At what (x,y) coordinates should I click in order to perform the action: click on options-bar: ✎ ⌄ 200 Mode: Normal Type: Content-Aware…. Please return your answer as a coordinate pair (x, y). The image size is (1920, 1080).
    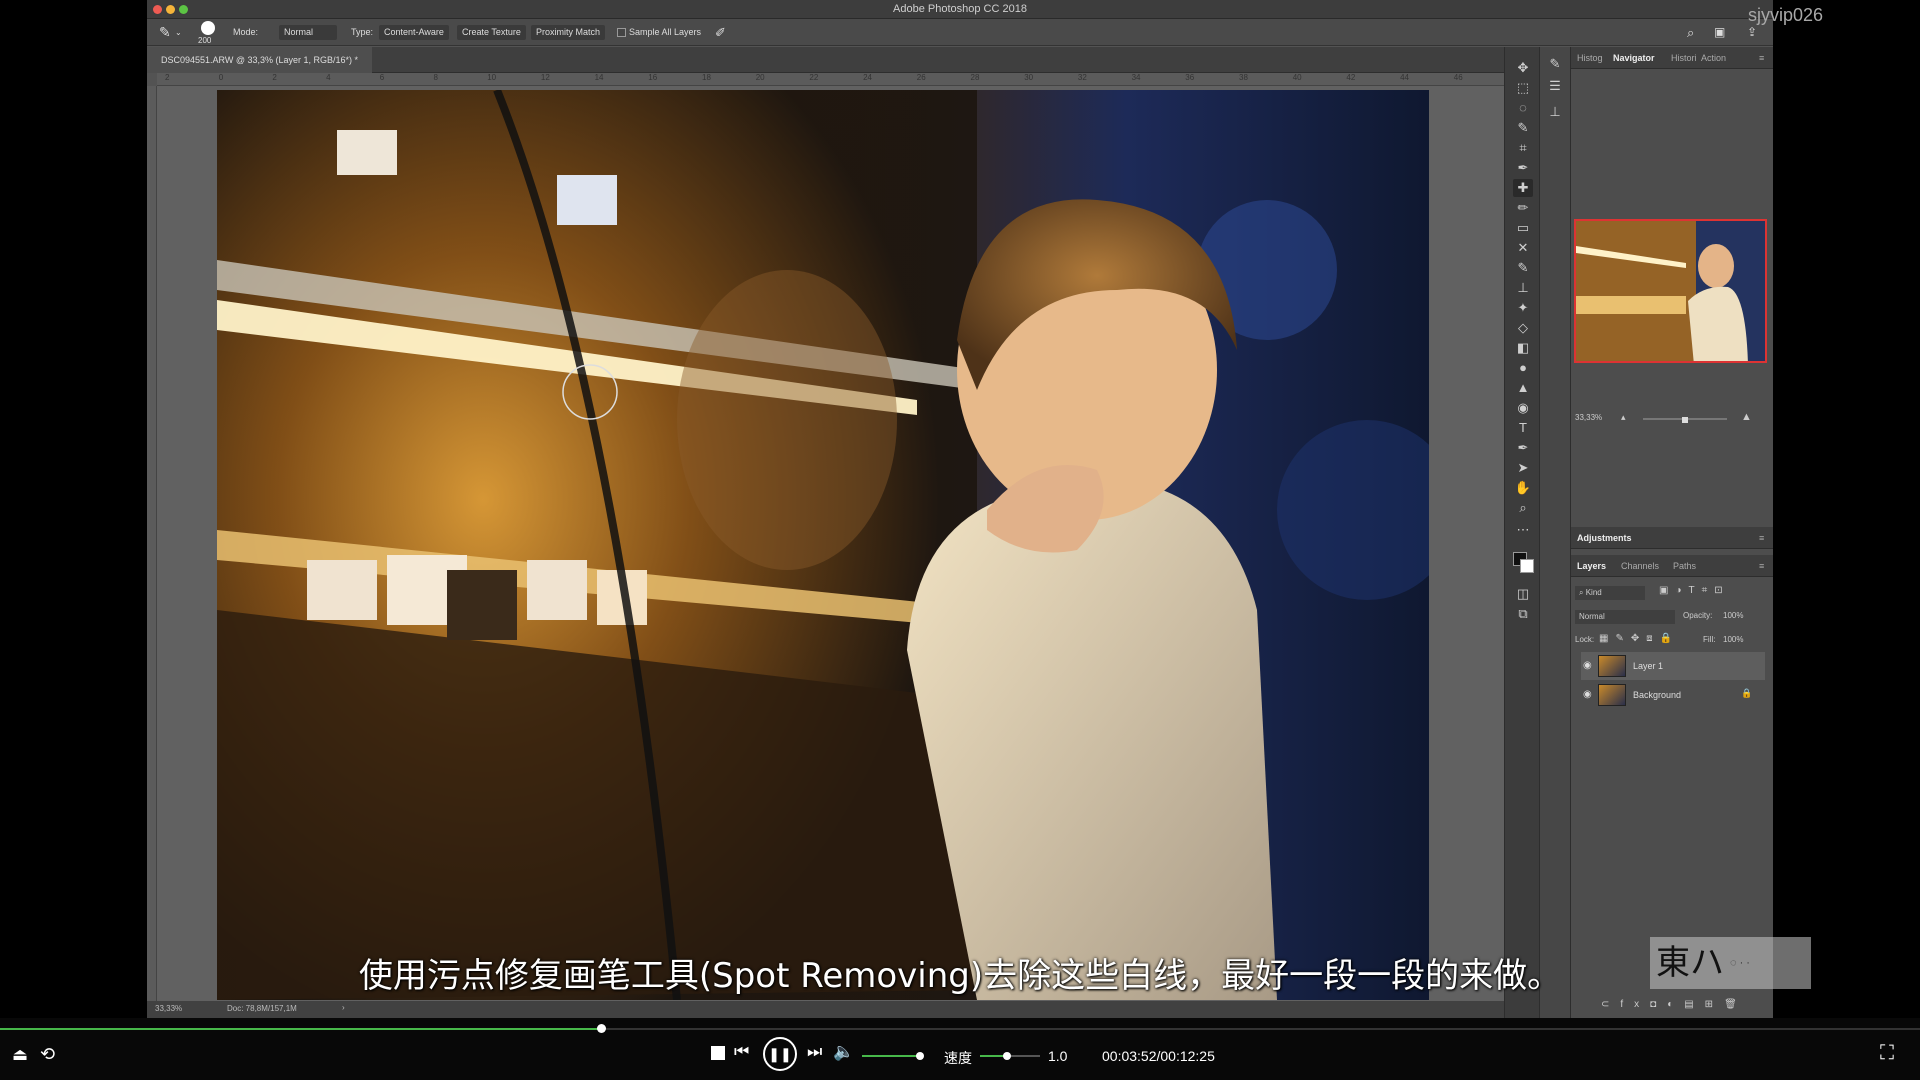
    Looking at the image, I should click on (960, 32).